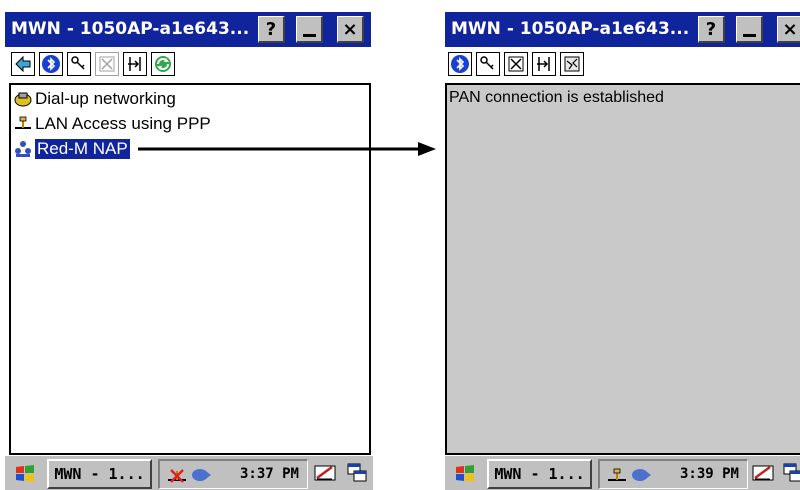  Describe the element at coordinates (763, 473) in the screenshot. I see `input-panel-icon` at that location.